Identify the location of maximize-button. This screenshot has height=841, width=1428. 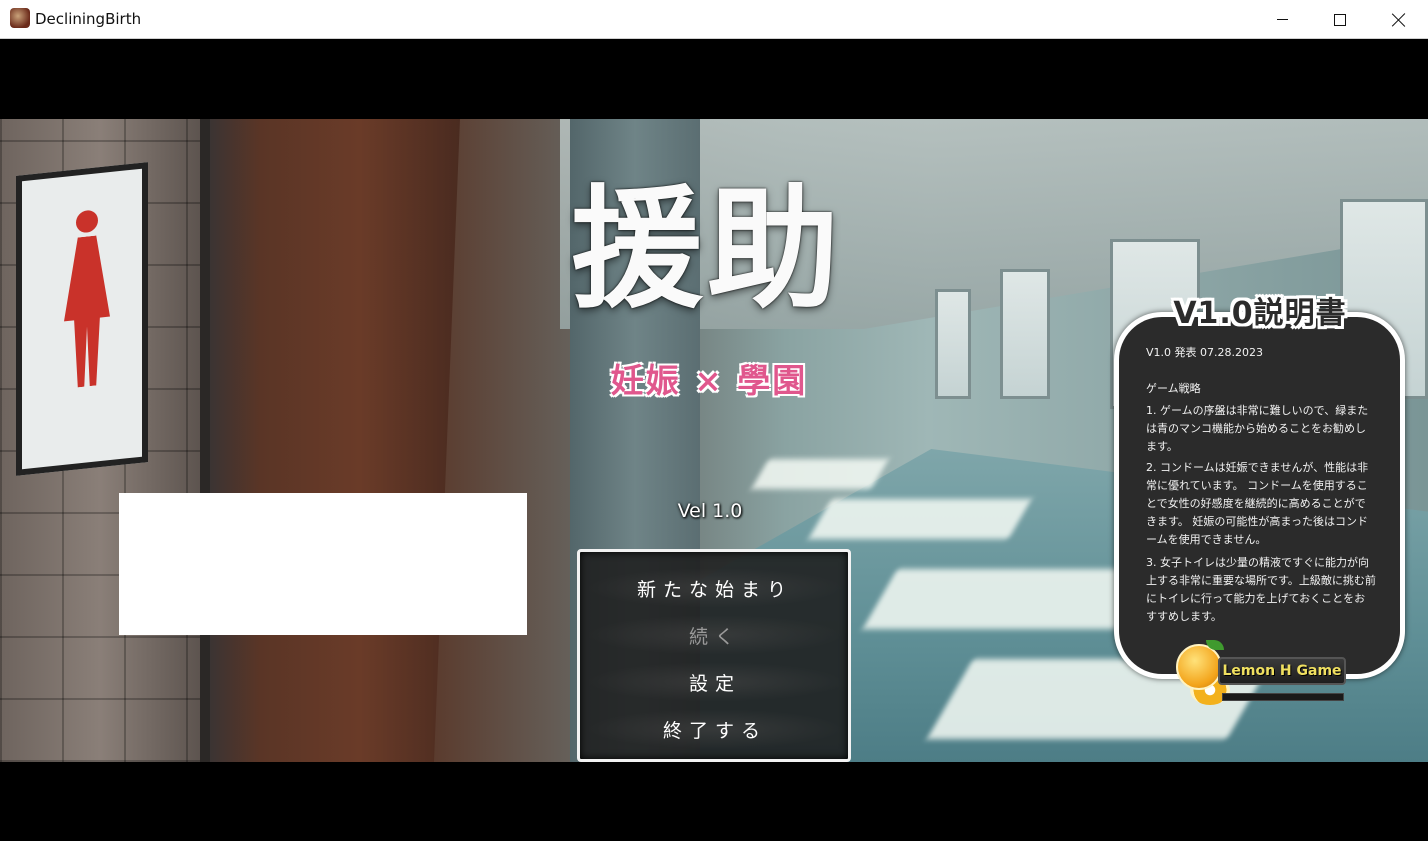
(1340, 19).